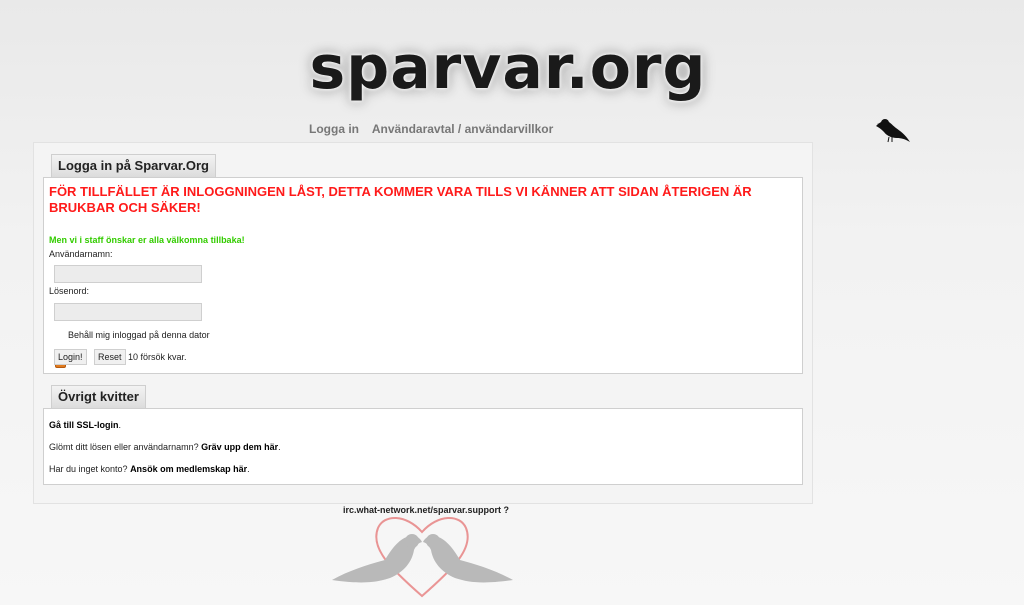 The width and height of the screenshot is (1024, 605). What do you see at coordinates (90, 469) in the screenshot?
I see `signup-prefix: Har du inget konto?` at bounding box center [90, 469].